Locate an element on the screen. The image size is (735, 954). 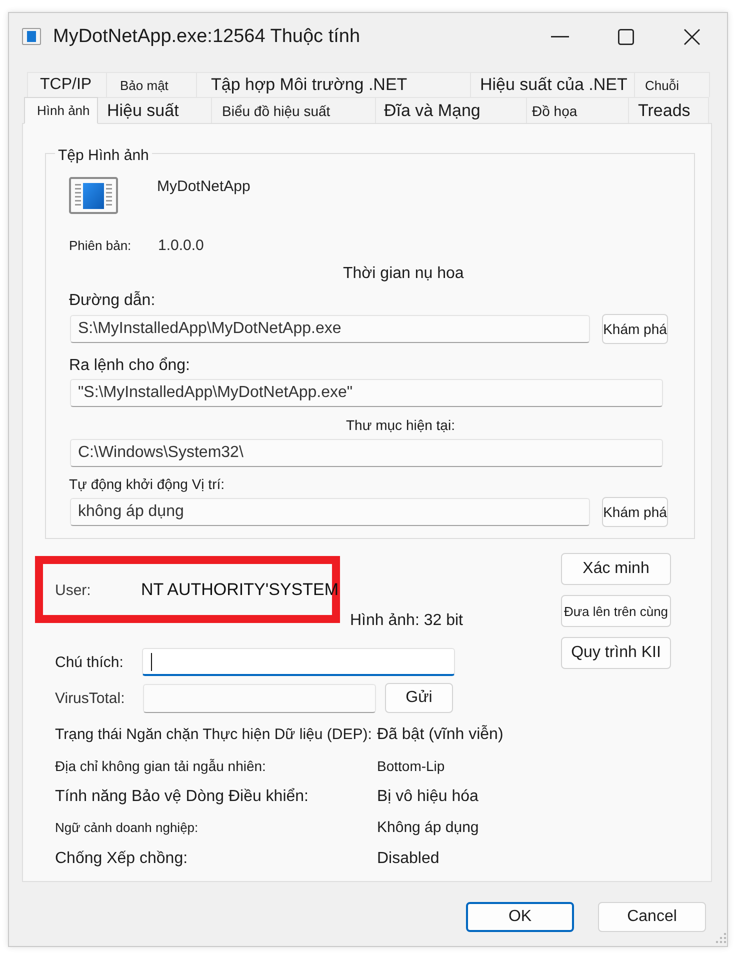
virustotal-field is located at coordinates (259, 698).